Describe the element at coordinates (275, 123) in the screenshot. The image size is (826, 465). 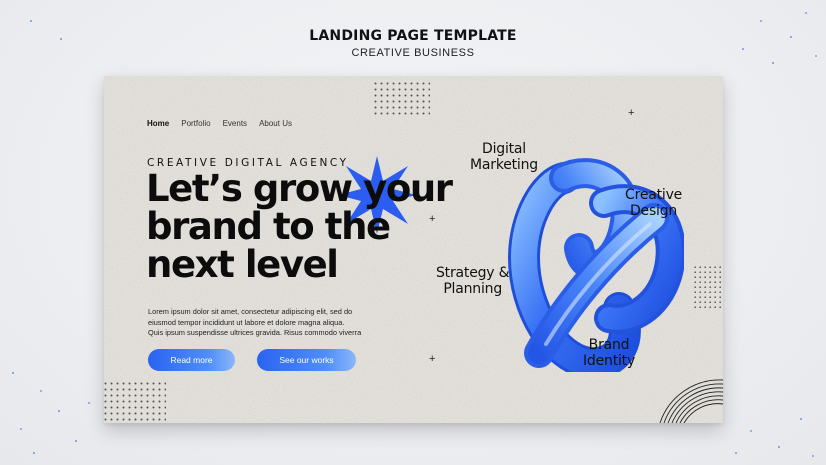
I see `nav-about-us: About Us` at that location.